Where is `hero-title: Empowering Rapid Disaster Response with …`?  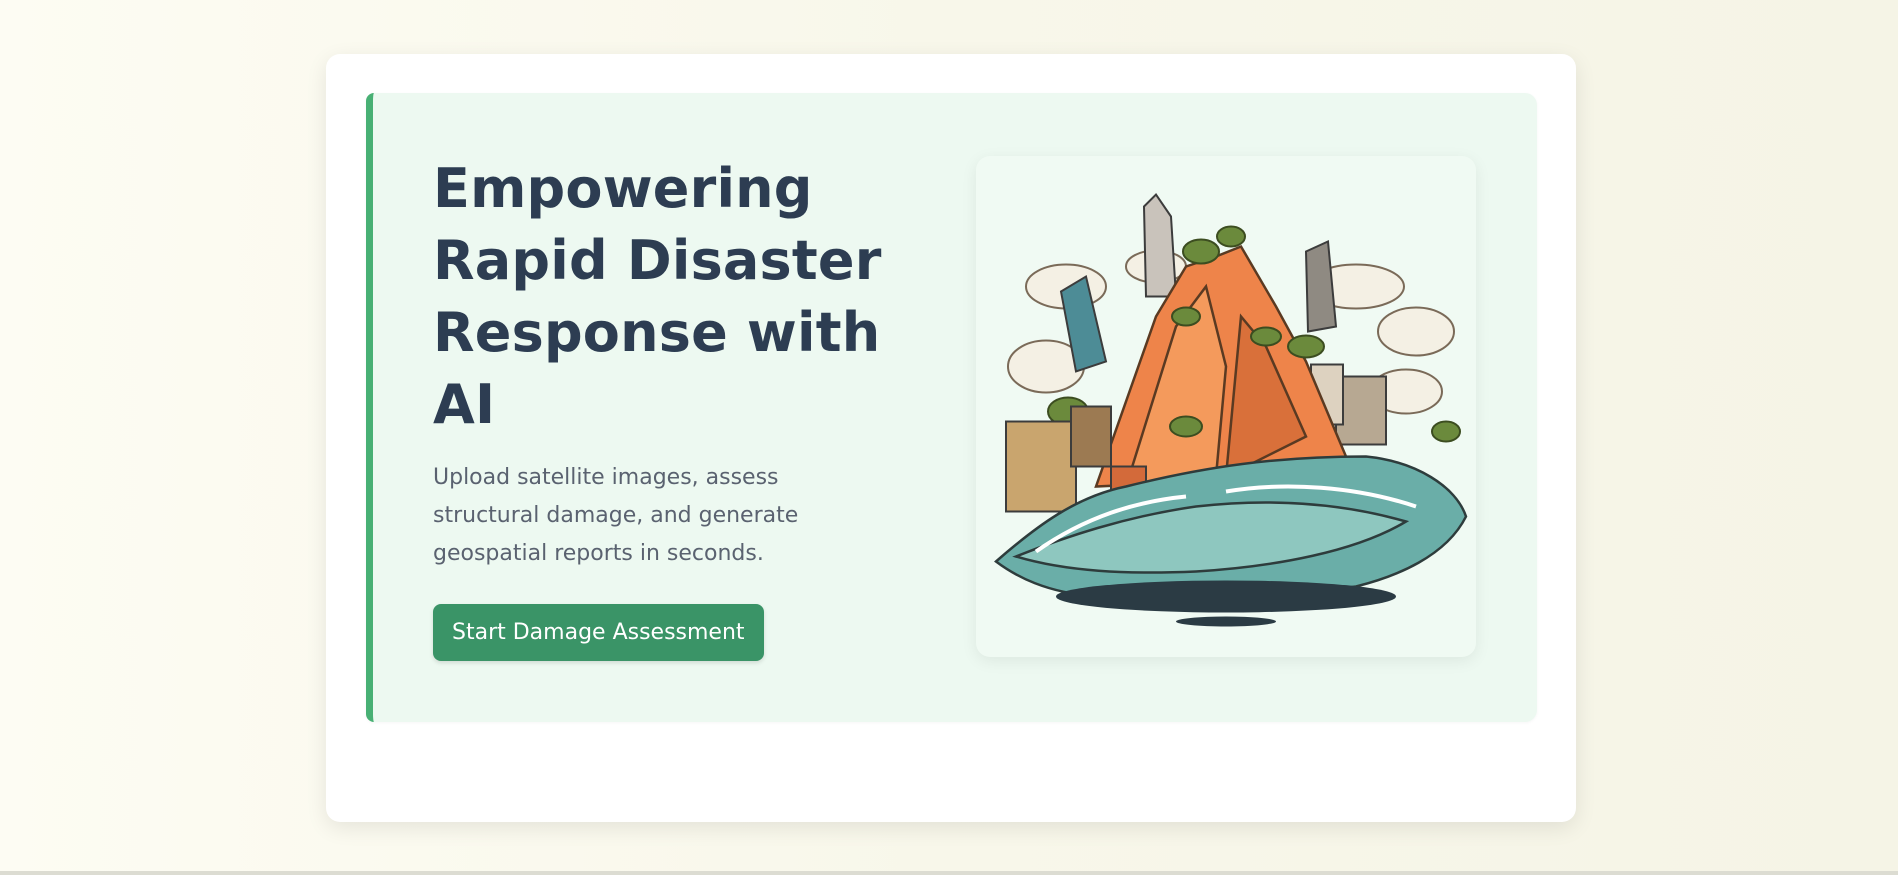
hero-title: Empowering Rapid Disaster Response with … is located at coordinates (657, 296).